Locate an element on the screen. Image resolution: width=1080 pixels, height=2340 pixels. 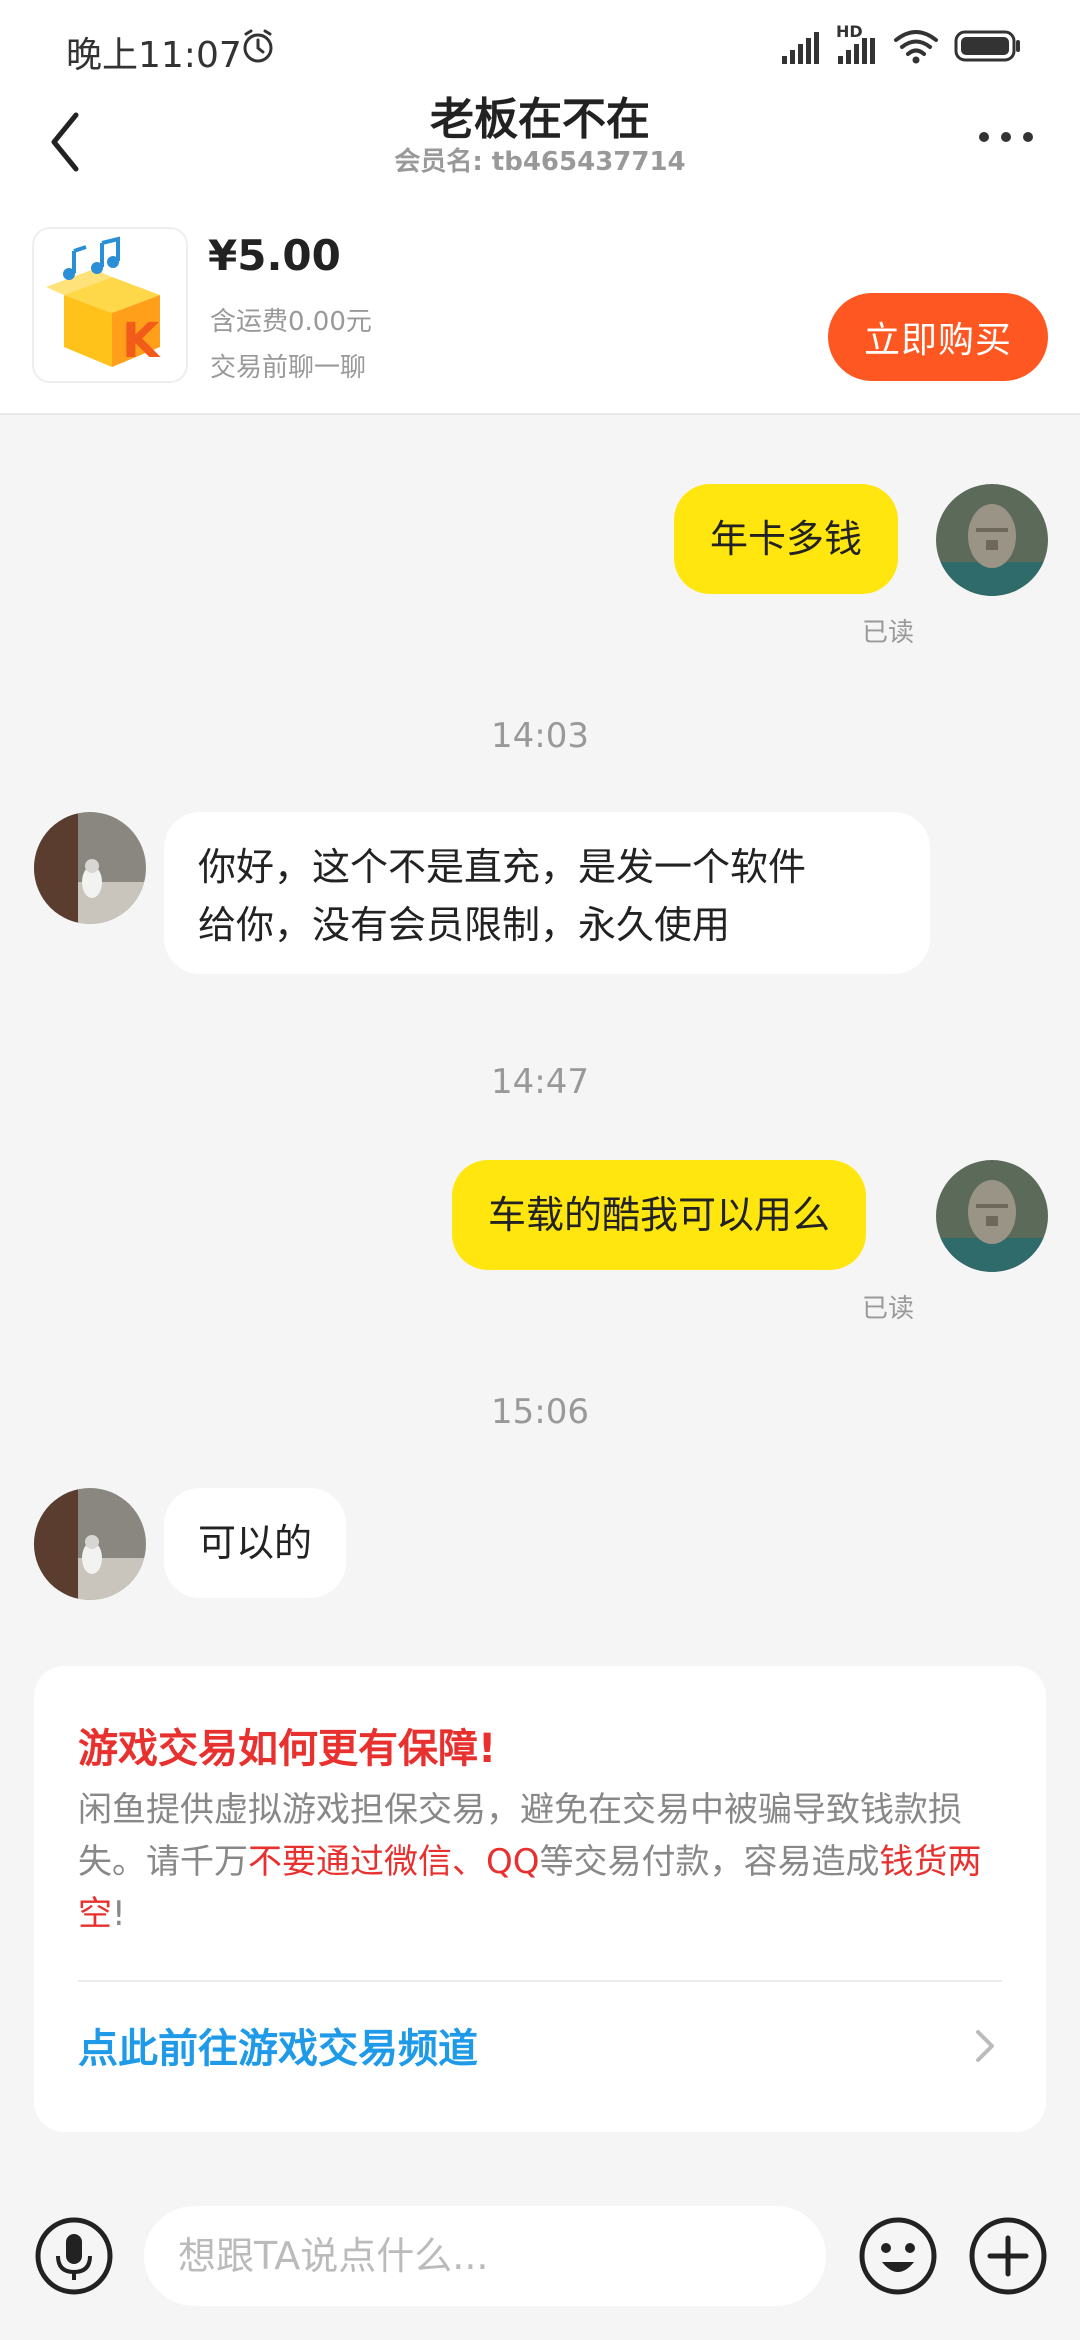
message-bubble-mine: 车载的酷我可以用么 is located at coordinates (659, 1215).